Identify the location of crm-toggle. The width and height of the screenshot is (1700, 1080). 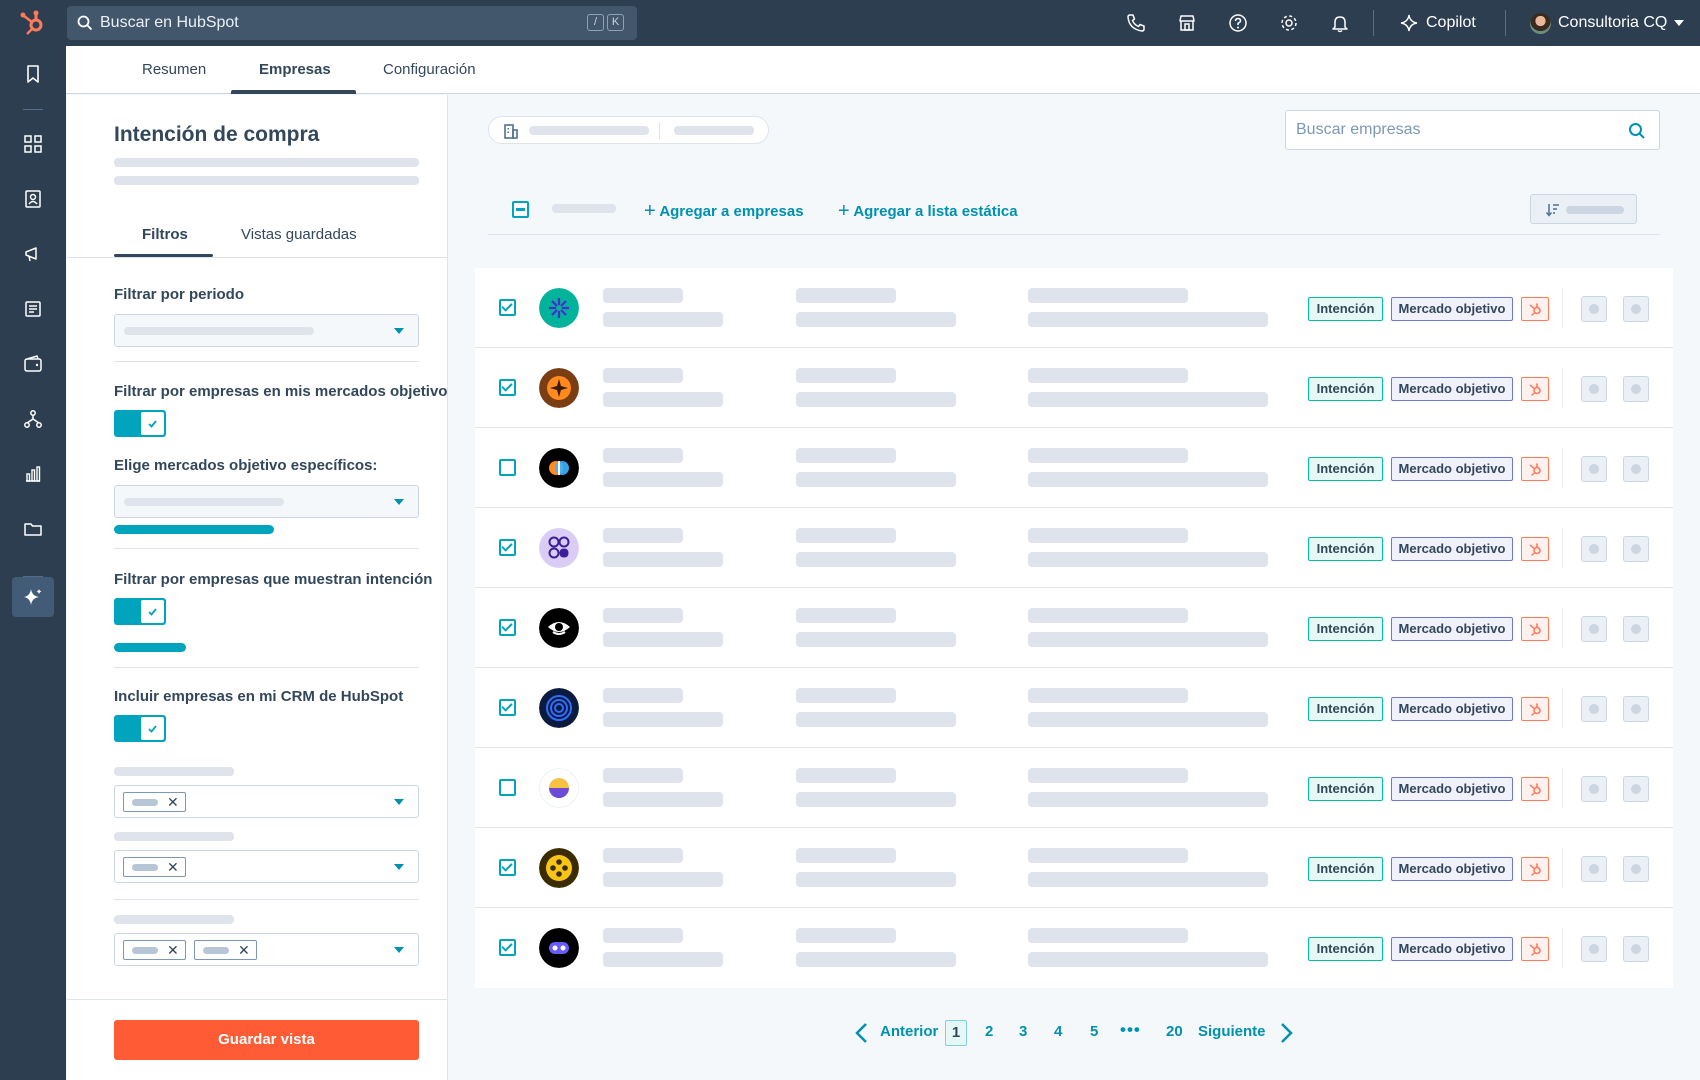
(140, 728).